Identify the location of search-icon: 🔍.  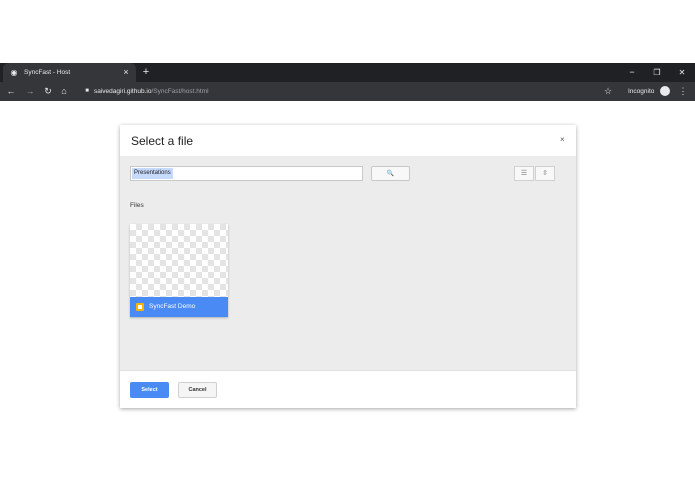
(390, 174).